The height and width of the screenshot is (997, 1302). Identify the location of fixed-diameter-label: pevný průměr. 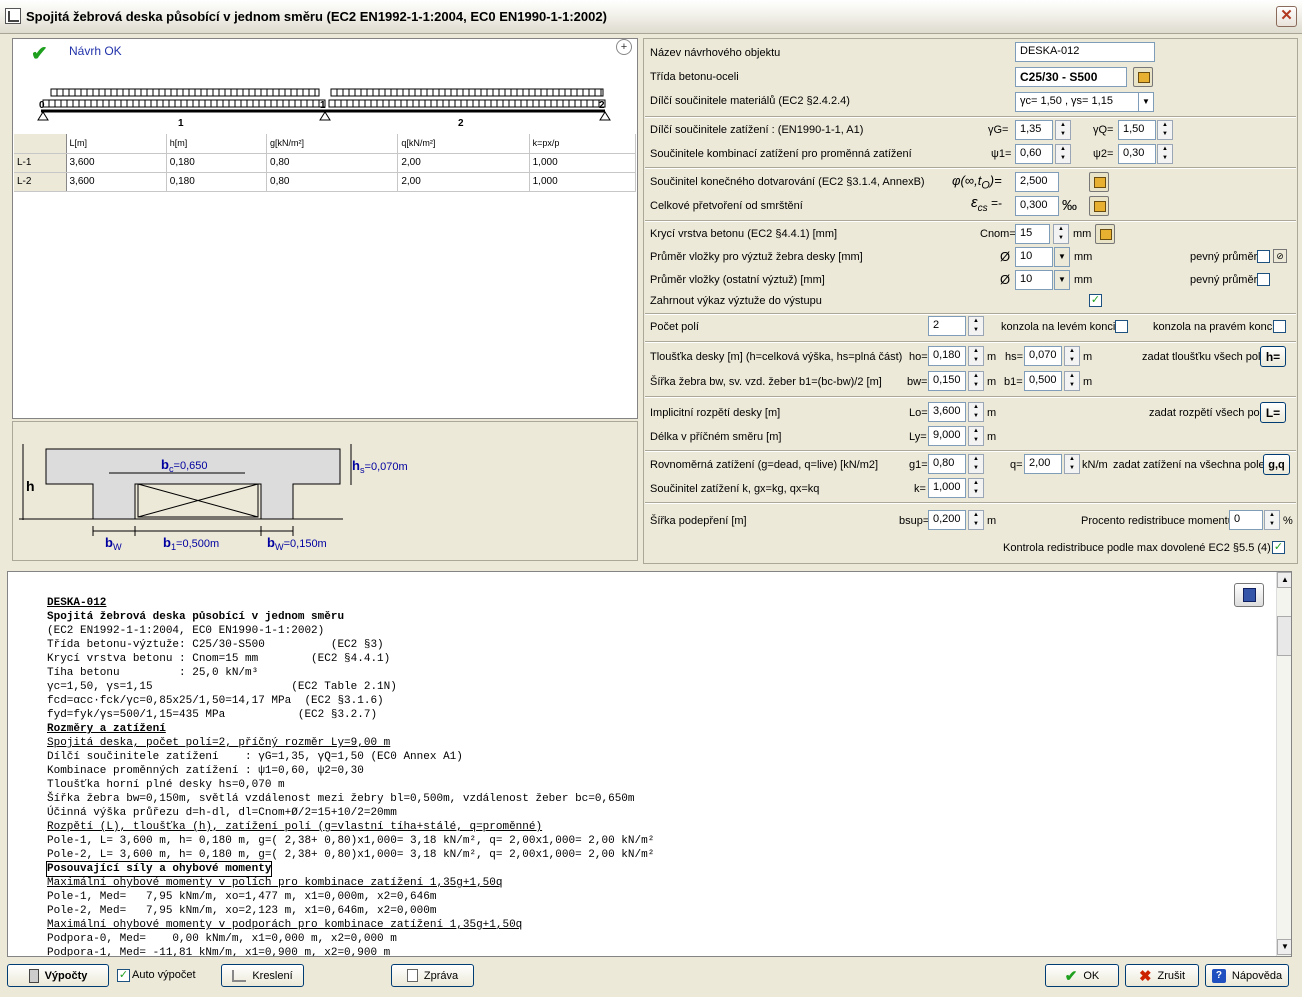
(1224, 257).